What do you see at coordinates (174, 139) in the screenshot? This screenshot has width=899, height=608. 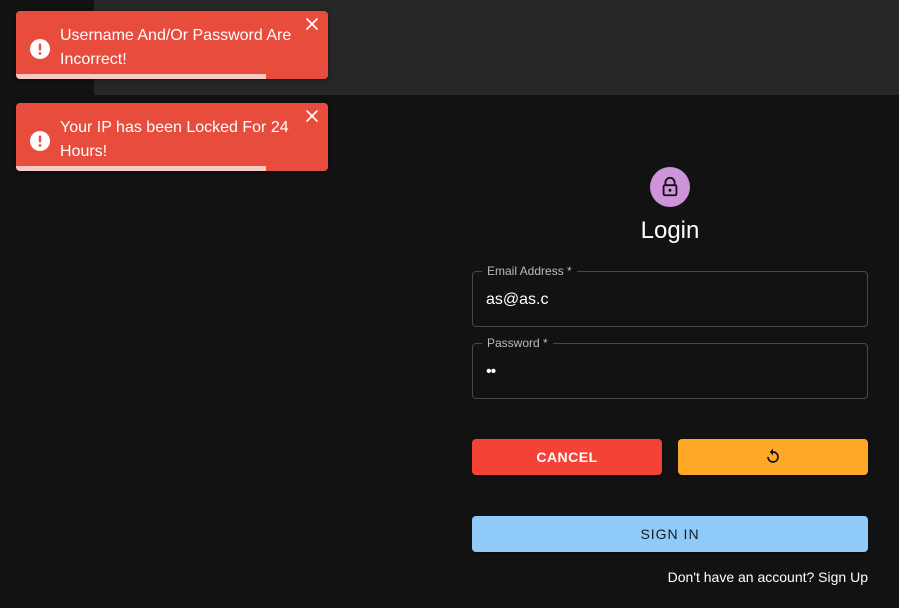 I see `toast-message: Your IP has been Locked For 24 Hours!` at bounding box center [174, 139].